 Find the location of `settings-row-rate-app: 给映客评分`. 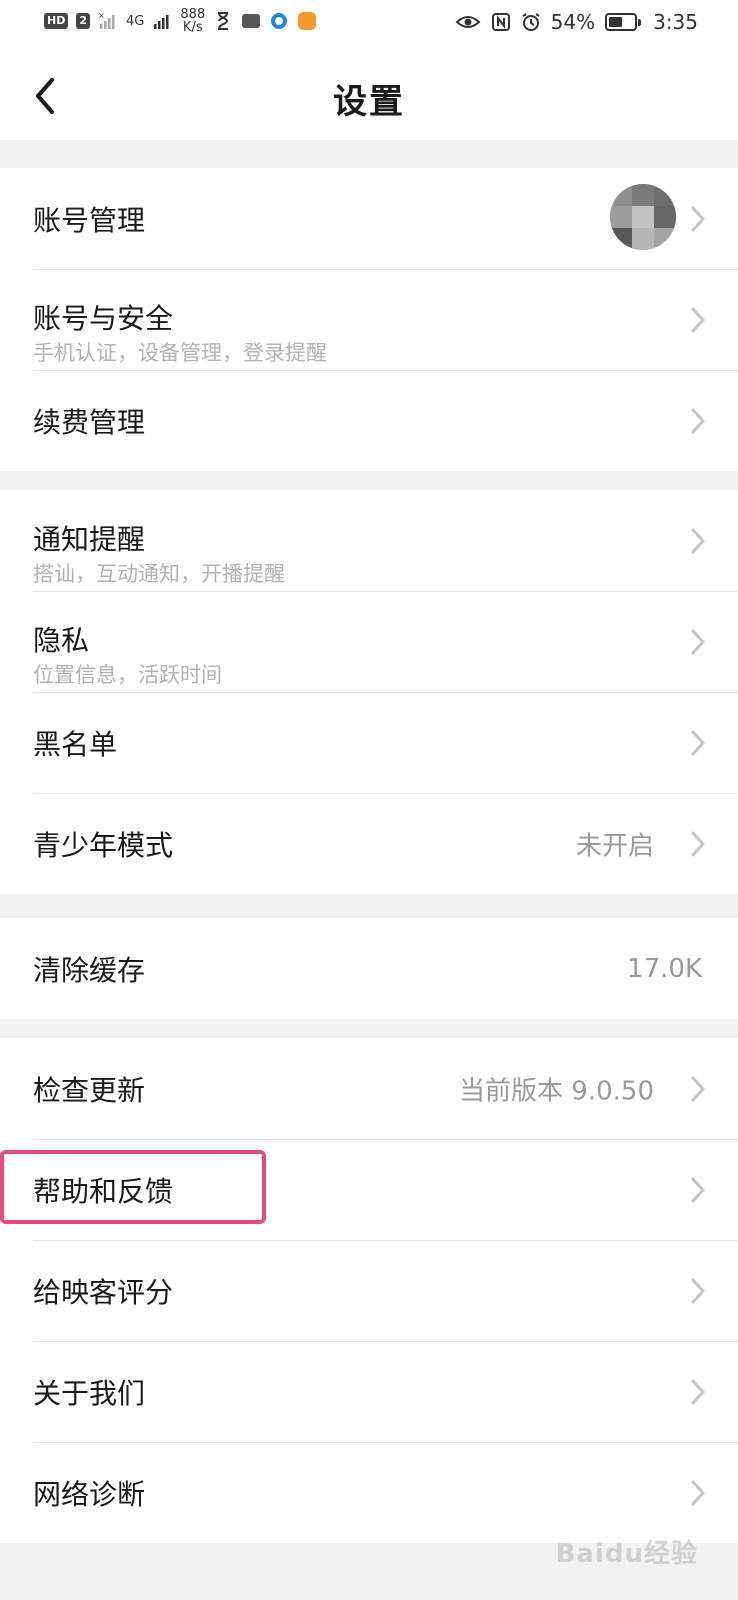

settings-row-rate-app: 给映客评分 is located at coordinates (369, 1290).